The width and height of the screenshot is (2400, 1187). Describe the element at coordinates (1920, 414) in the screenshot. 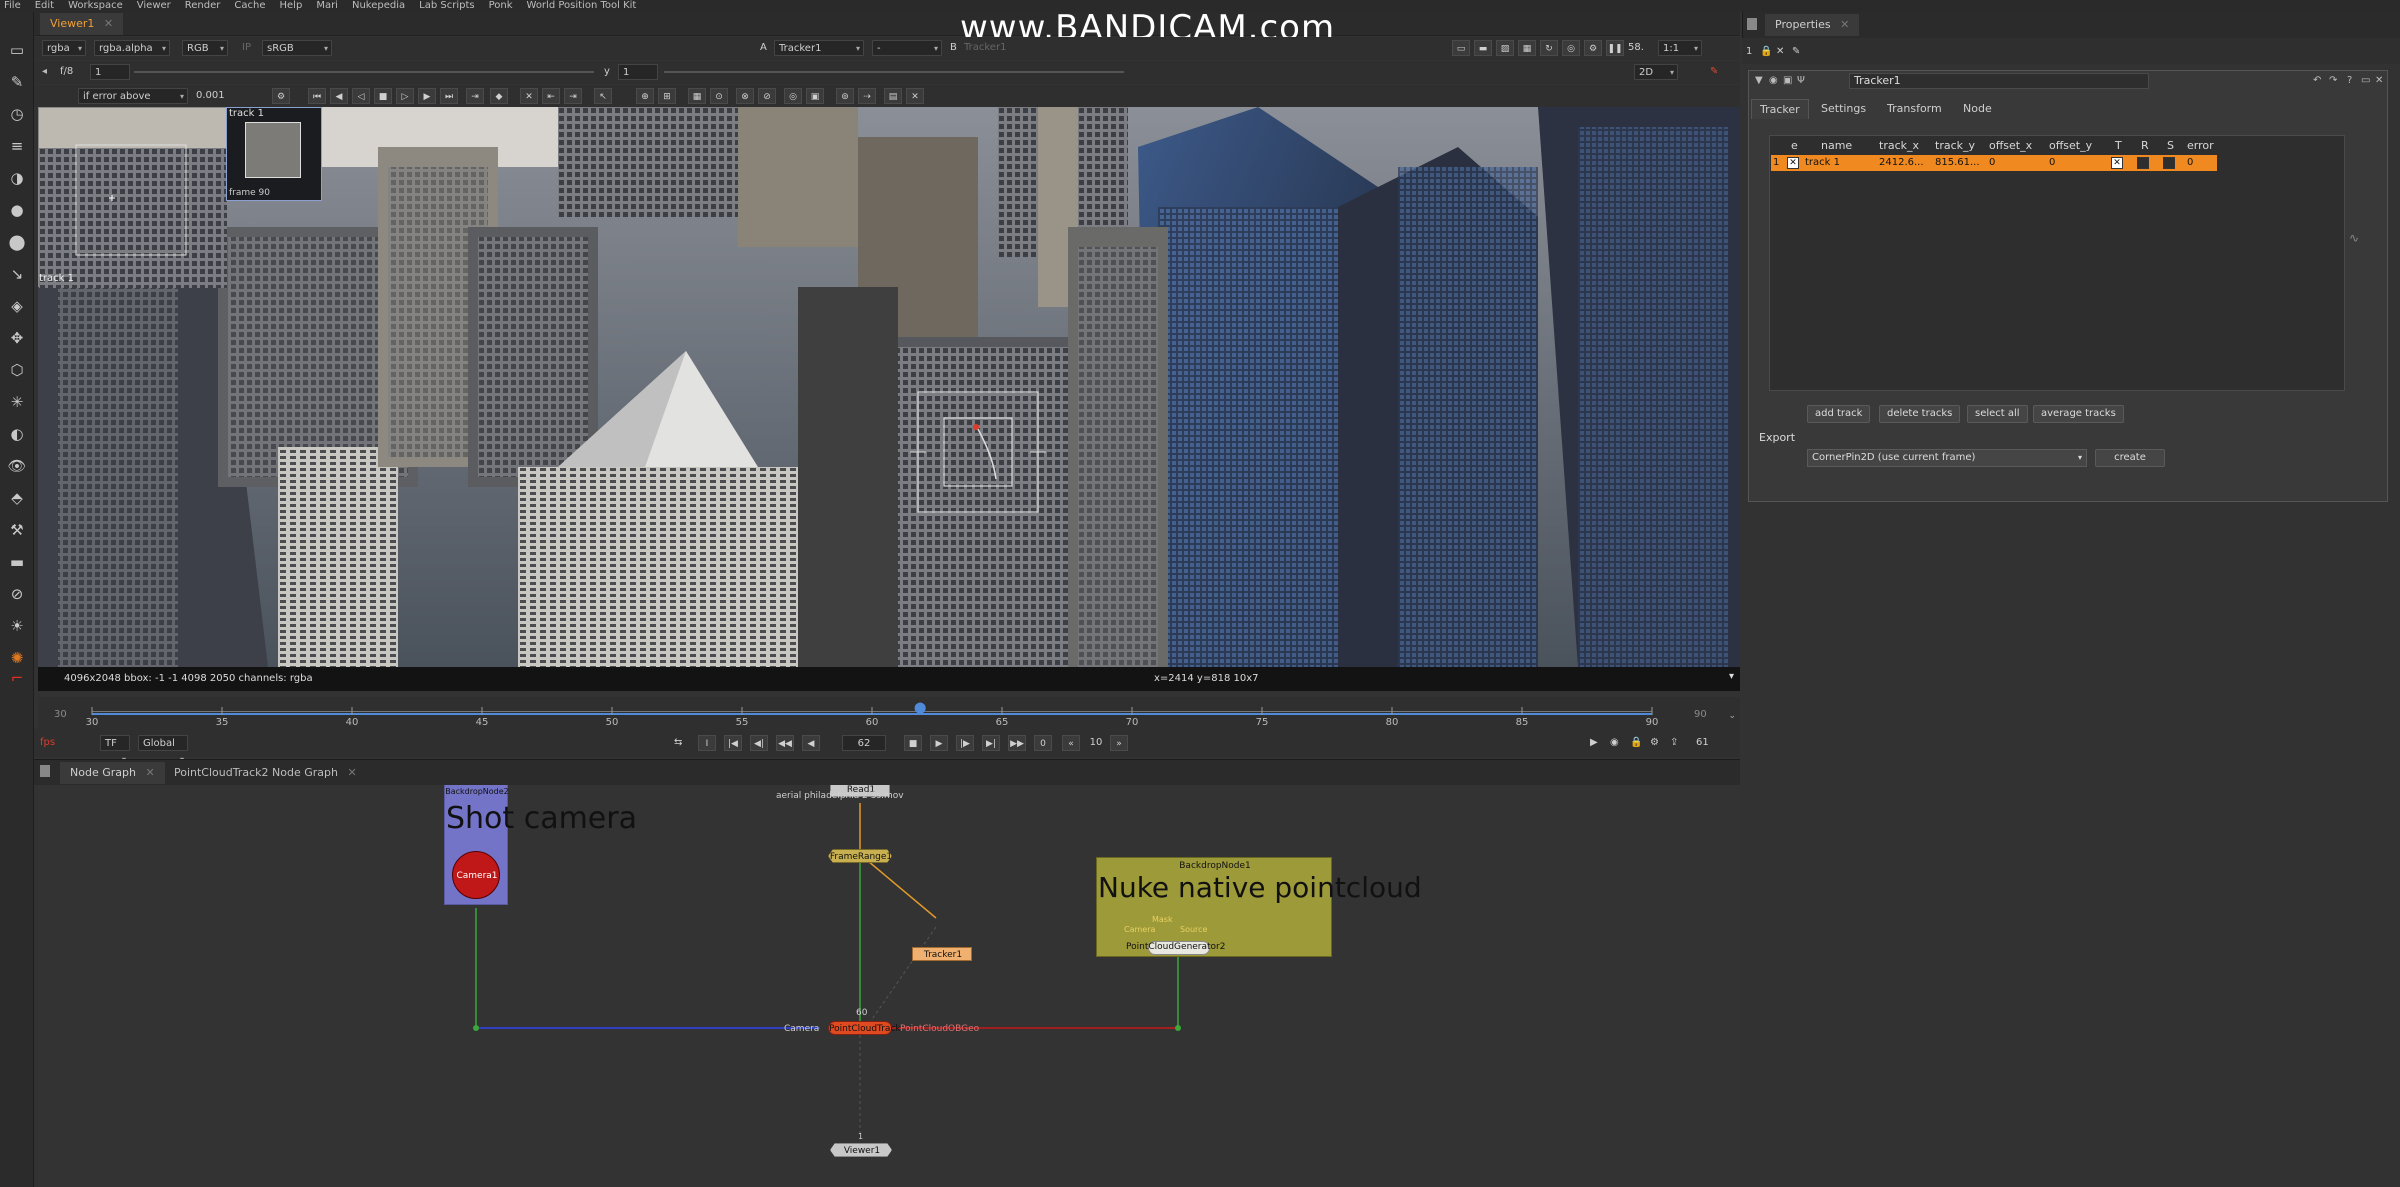

I see `delete-tracks-button: delete tracks` at that location.